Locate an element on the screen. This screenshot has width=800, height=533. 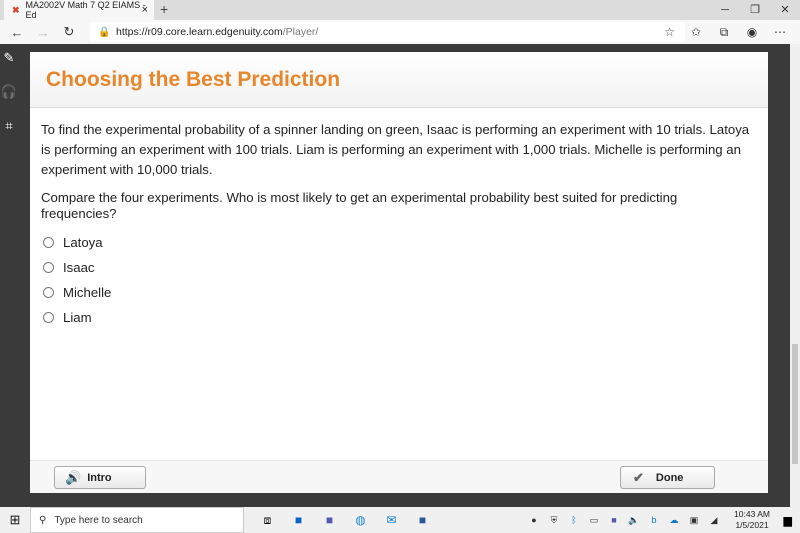
pencil-icon: ✎ is located at coordinates (9, 64).